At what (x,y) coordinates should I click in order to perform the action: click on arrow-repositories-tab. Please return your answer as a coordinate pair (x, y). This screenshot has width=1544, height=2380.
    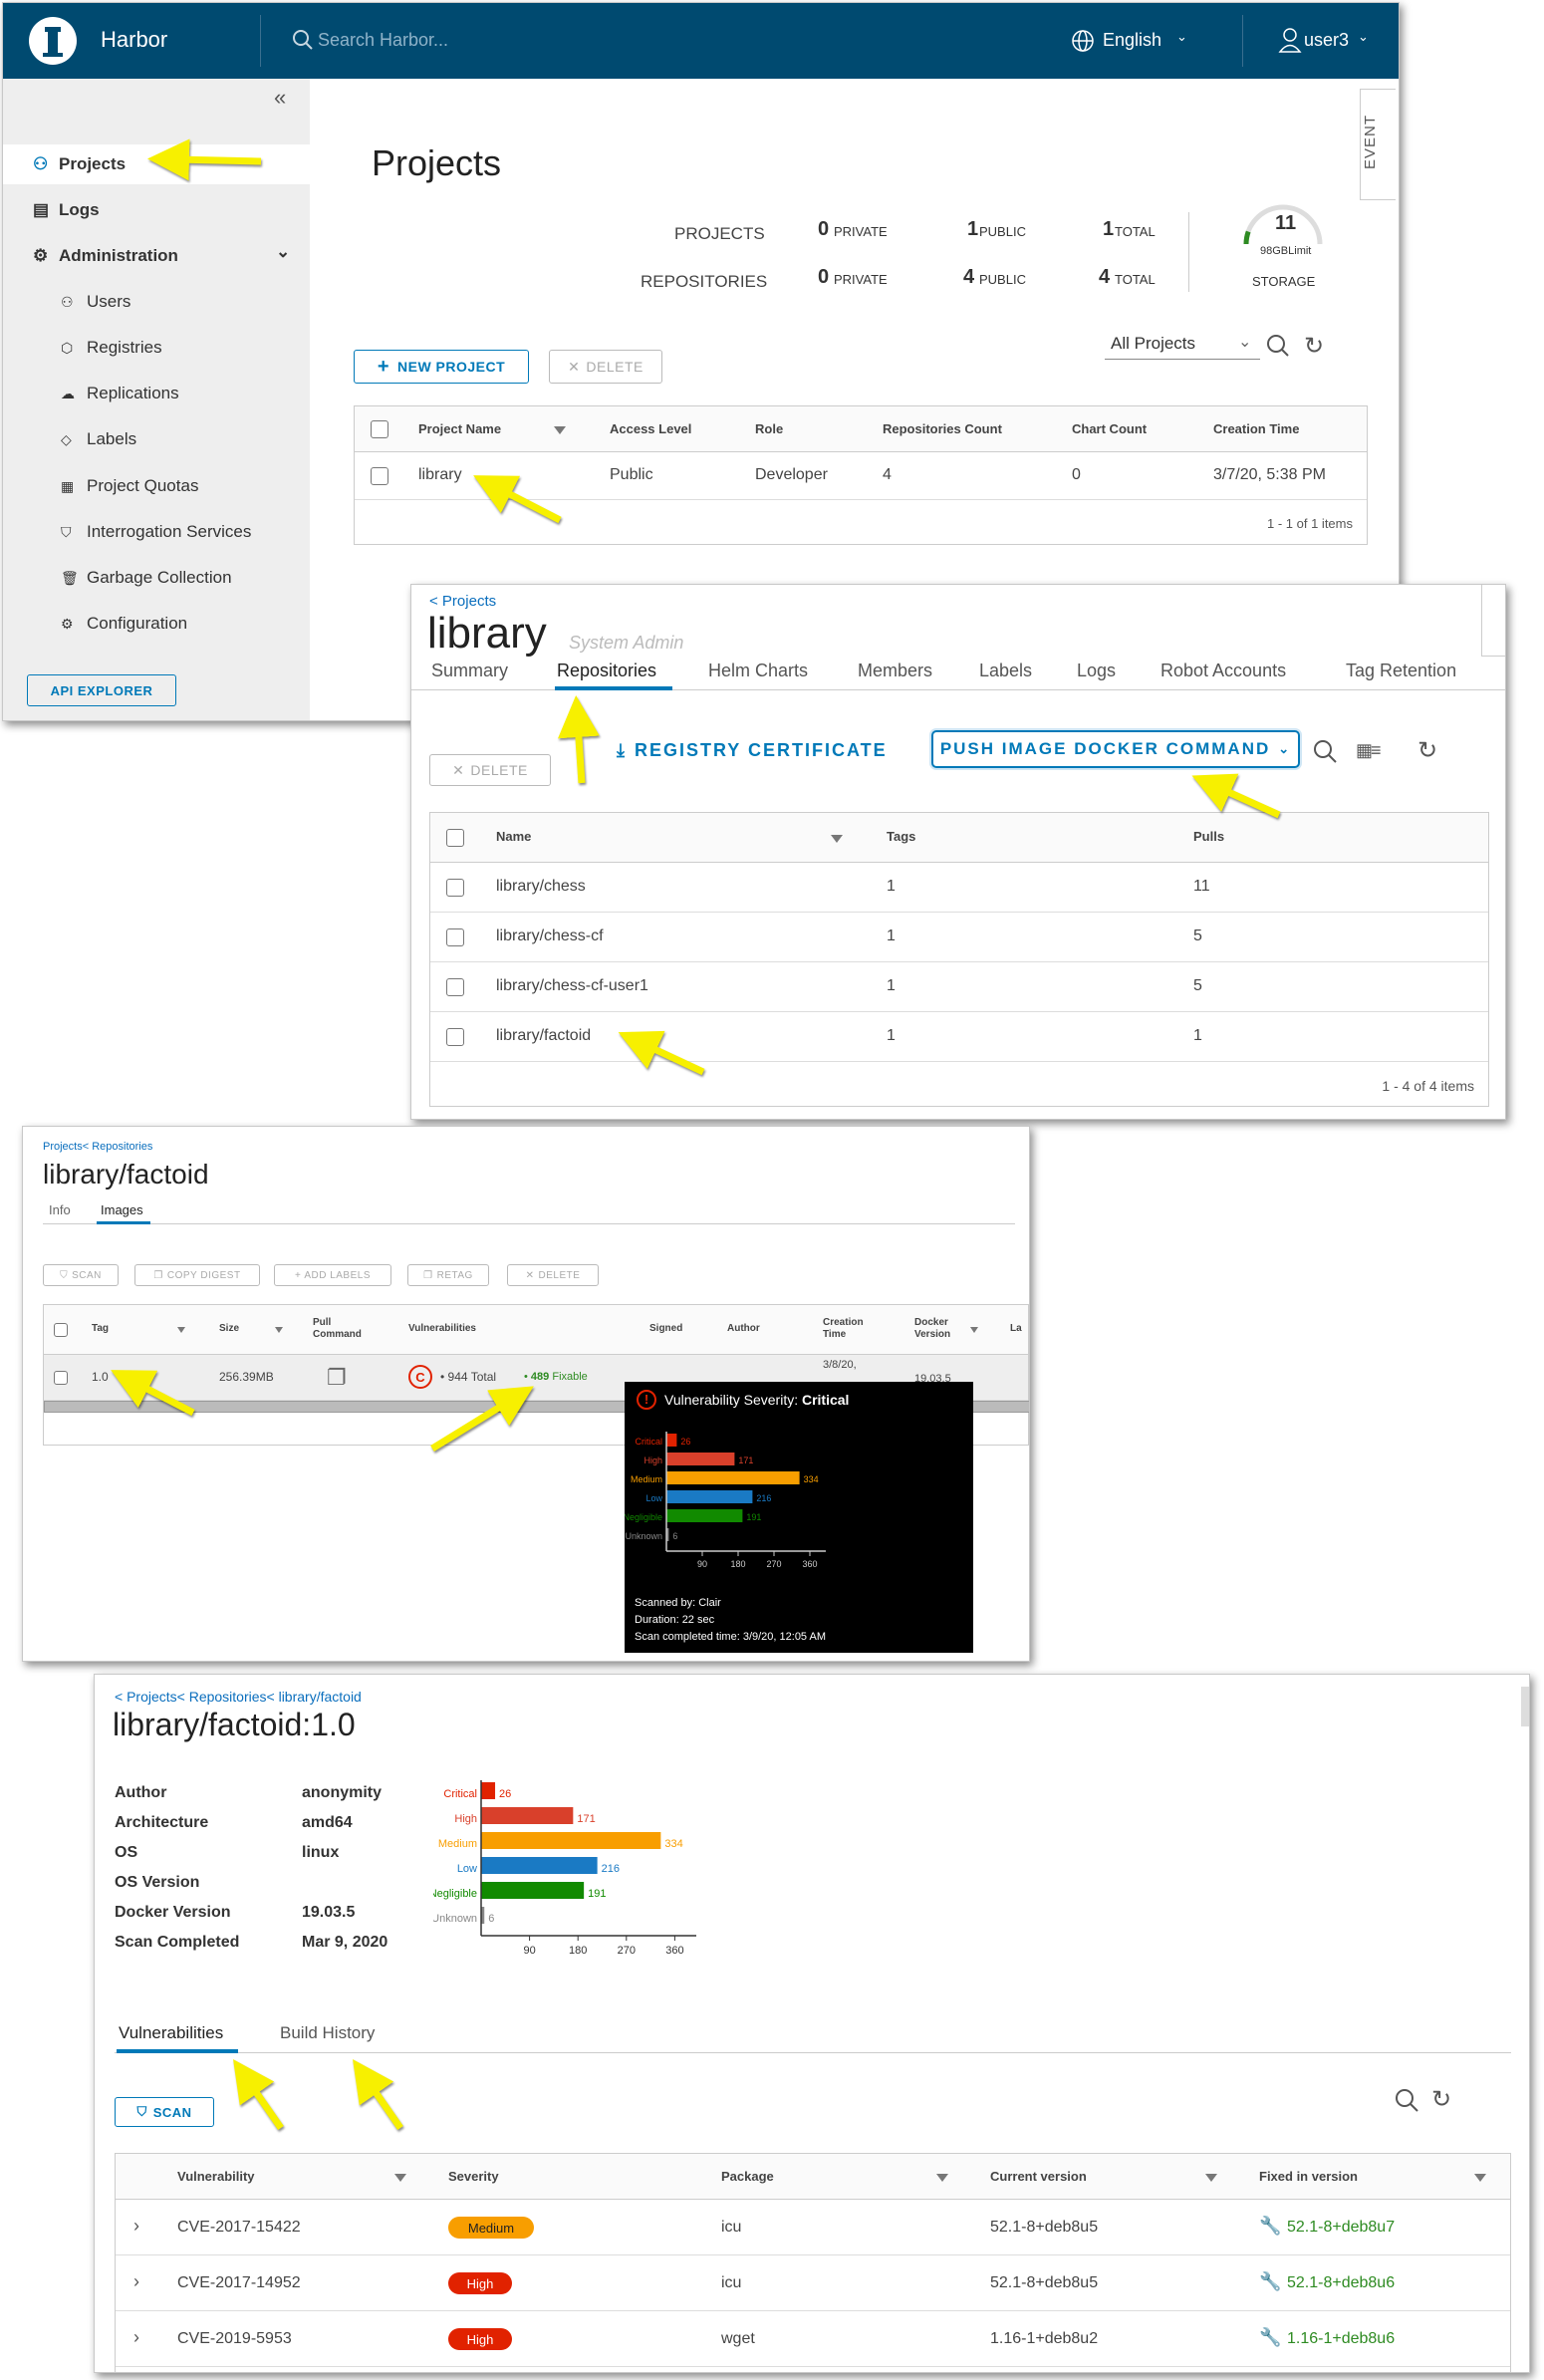
    Looking at the image, I should click on (578, 739).